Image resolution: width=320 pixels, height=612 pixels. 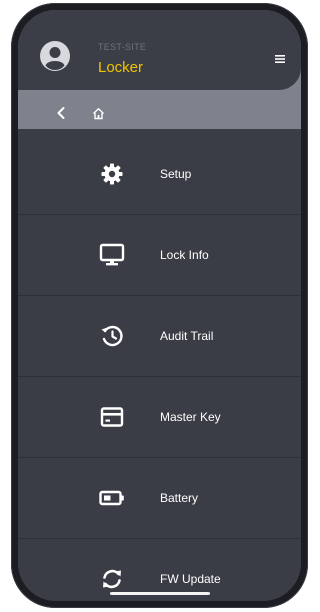 I want to click on sync-icon, so click(x=112, y=579).